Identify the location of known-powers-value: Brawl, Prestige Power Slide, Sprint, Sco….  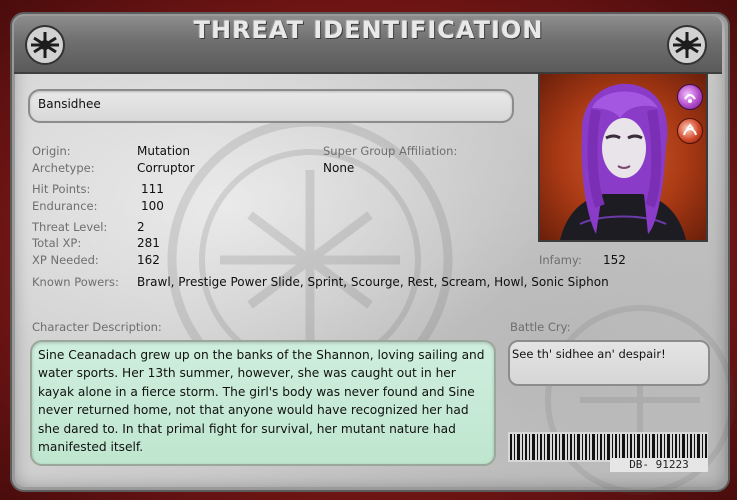
(373, 282).